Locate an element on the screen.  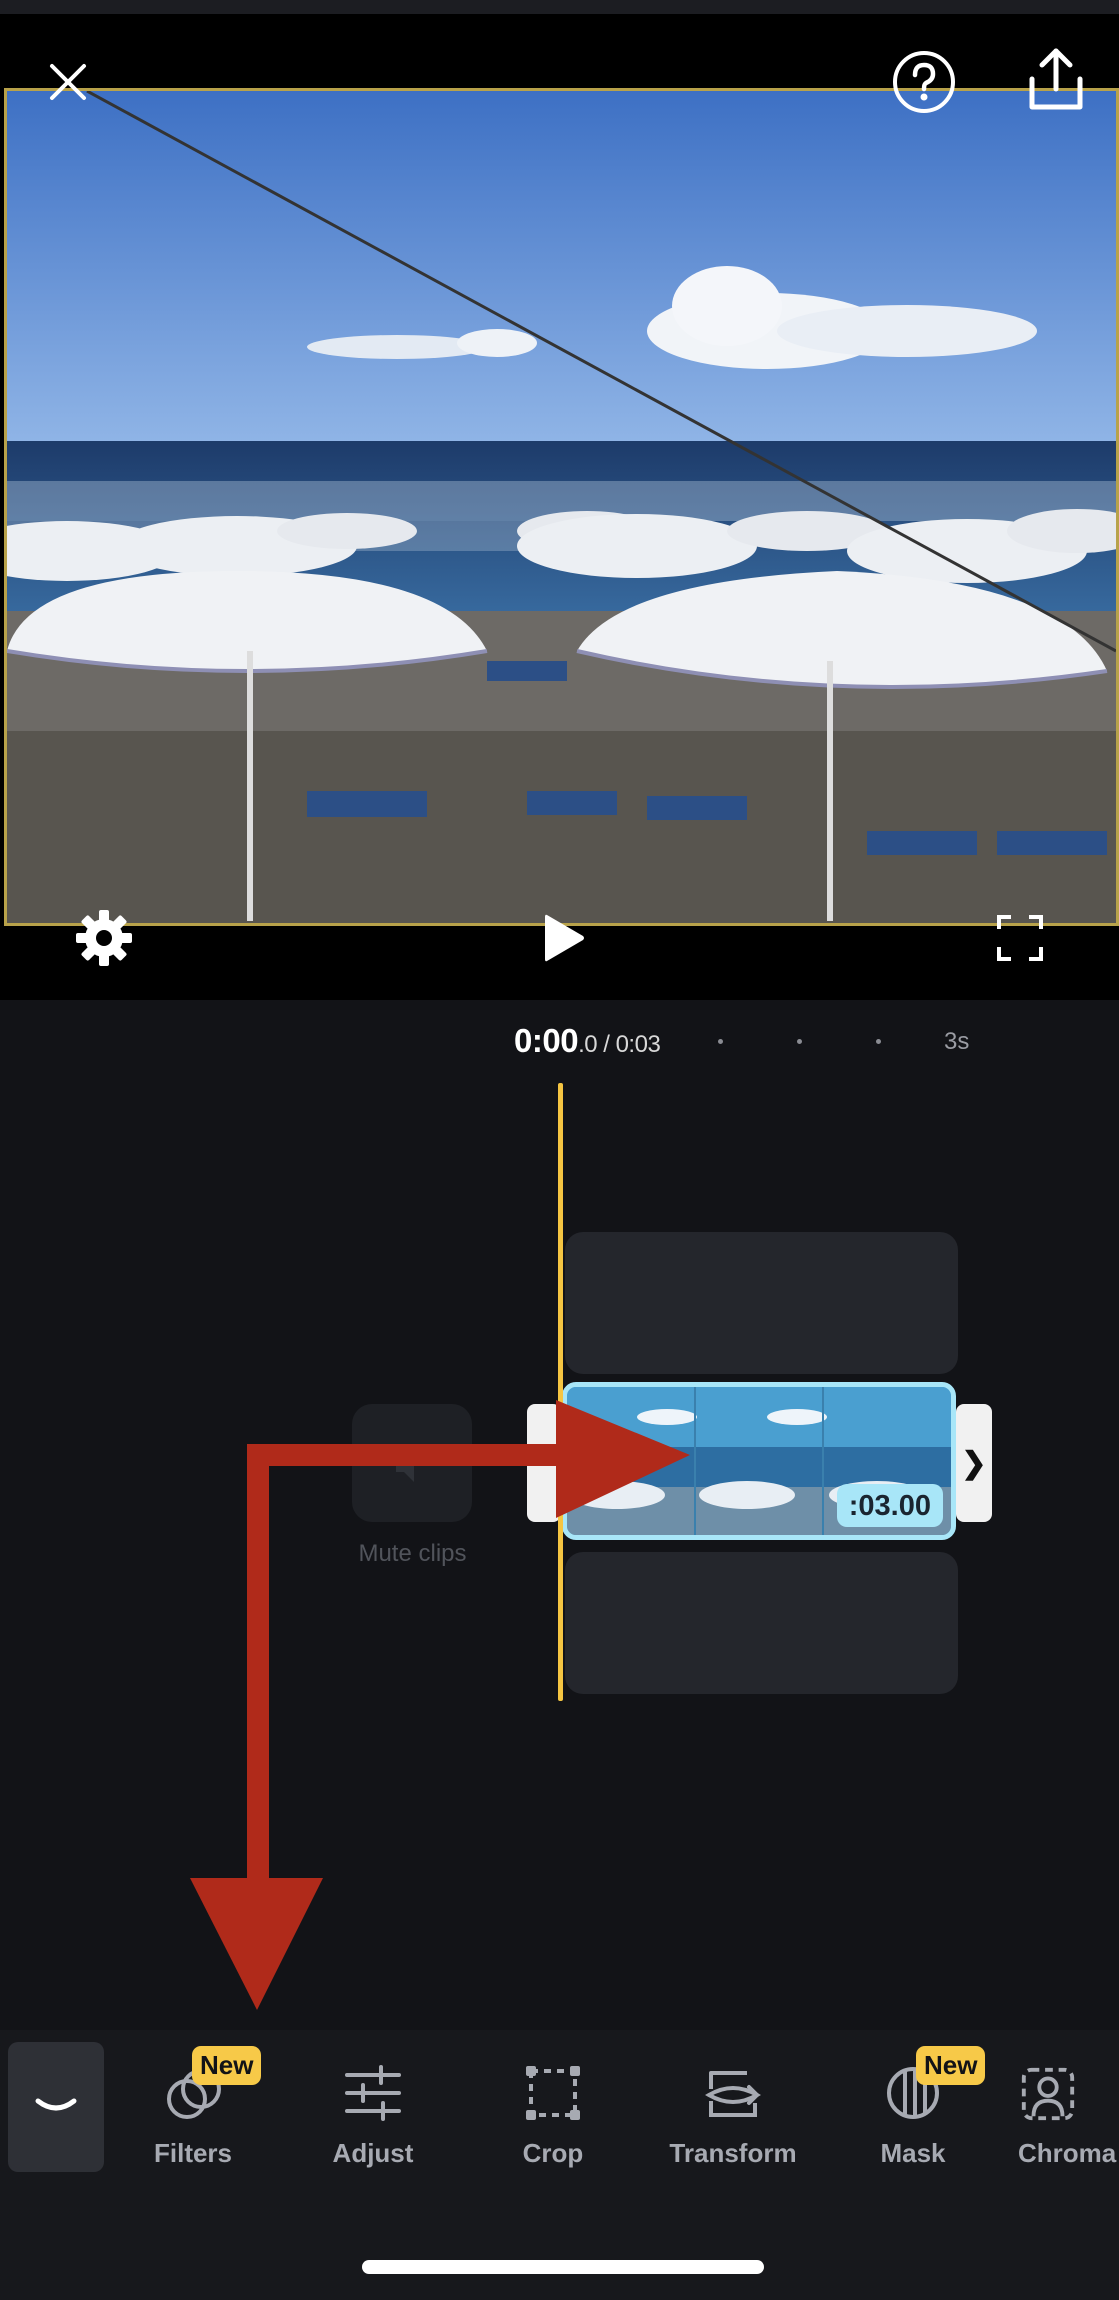
adjust-icon is located at coordinates (373, 2093).